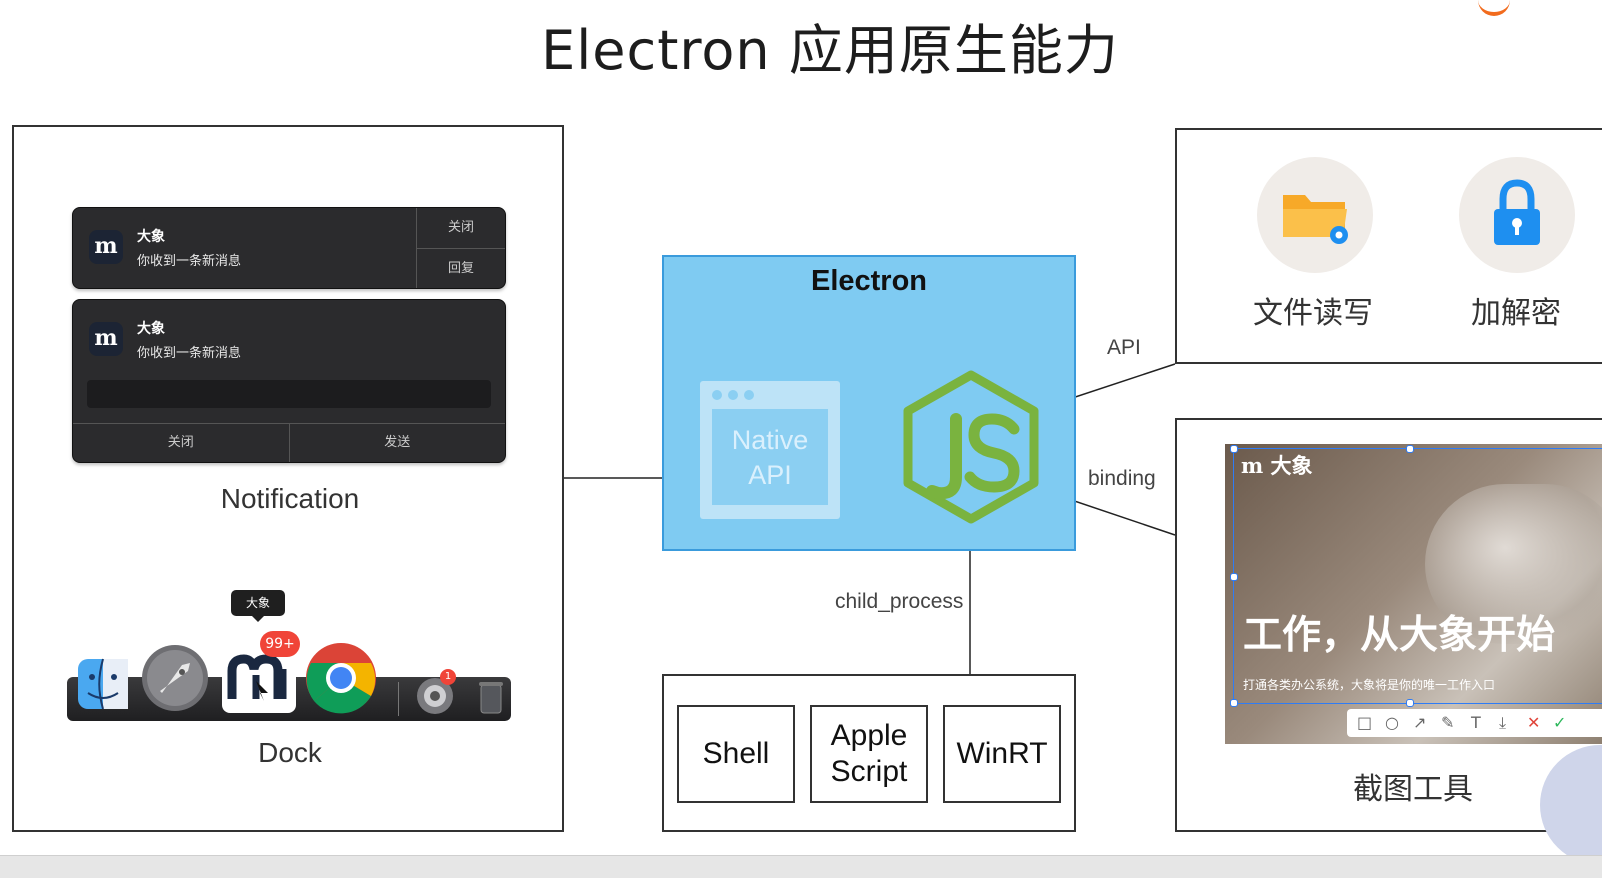 The height and width of the screenshot is (878, 1602). Describe the element at coordinates (103, 684) in the screenshot. I see `finder-icon` at that location.